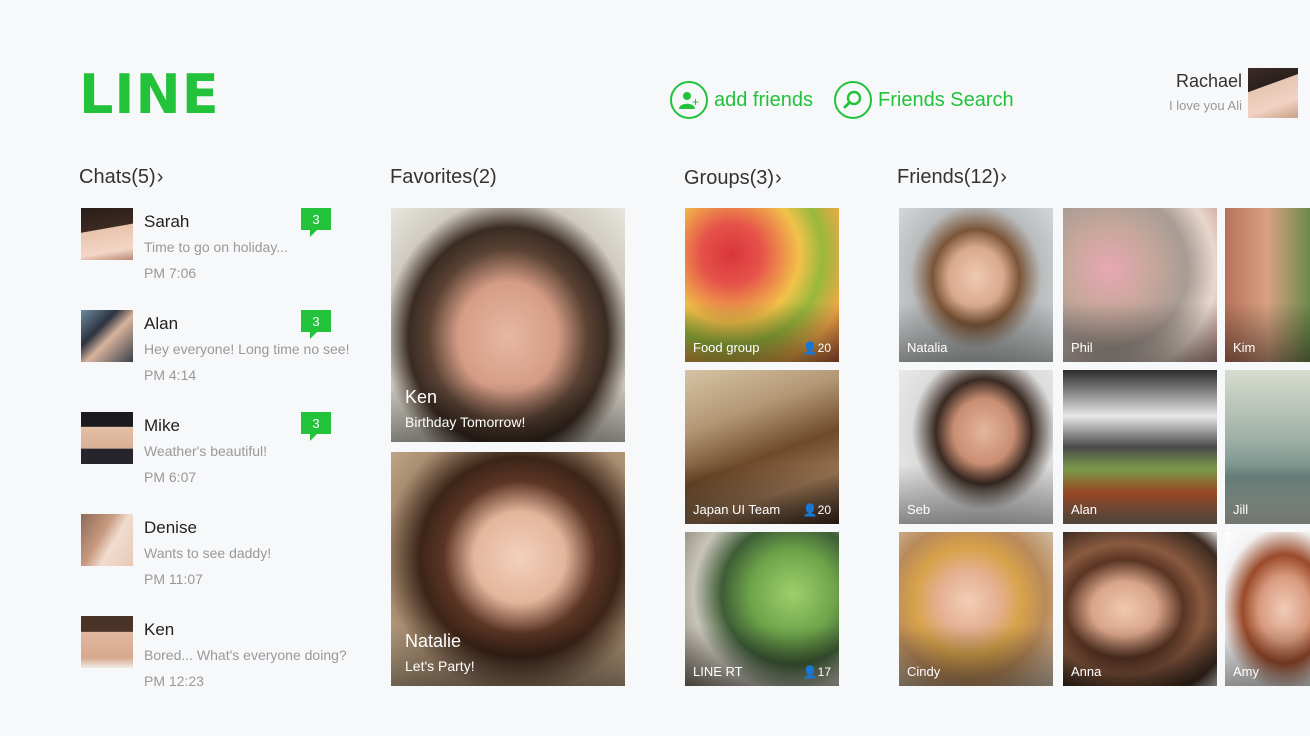 This screenshot has width=1310, height=736. I want to click on groups-section-title: Groups(3) ›, so click(733, 178).